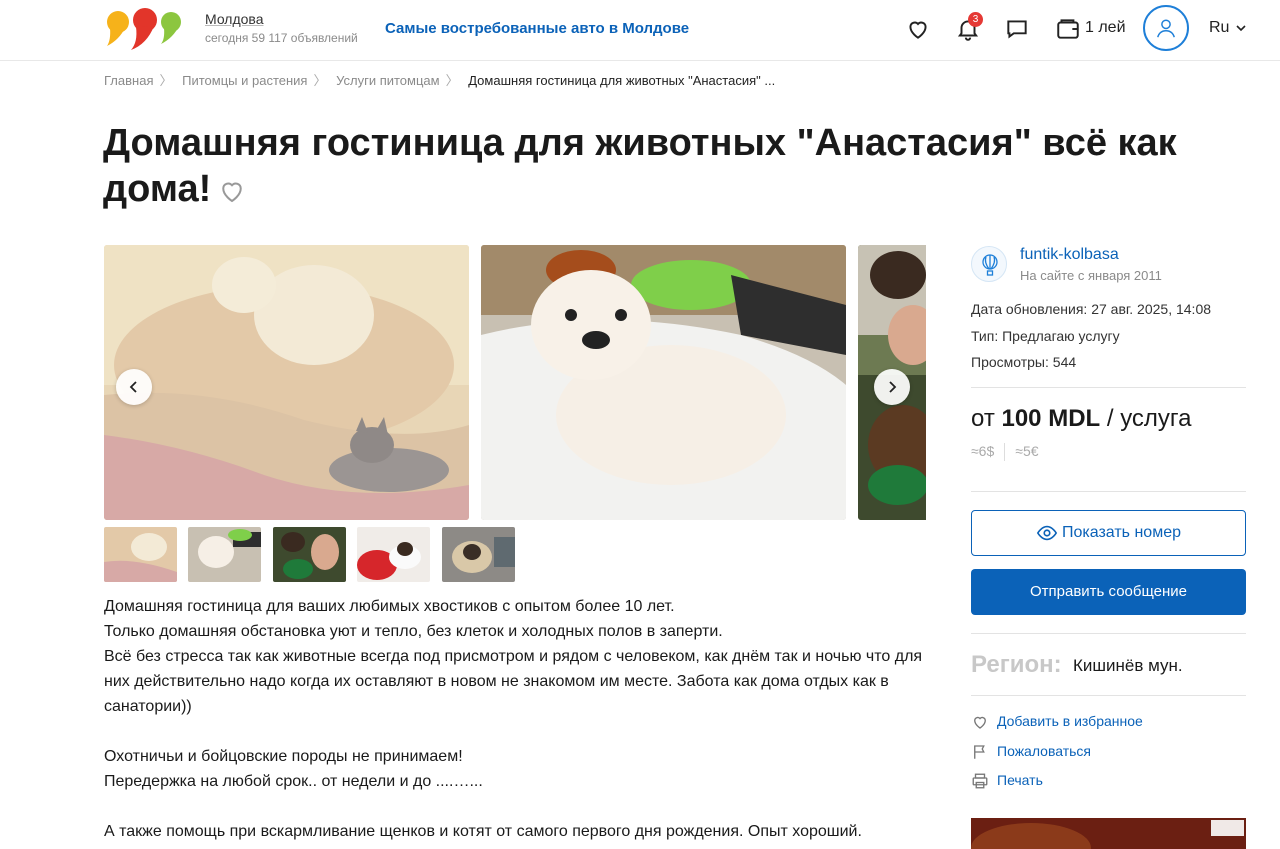  What do you see at coordinates (1149, 418) in the screenshot?
I see `price-unit: / услуга` at bounding box center [1149, 418].